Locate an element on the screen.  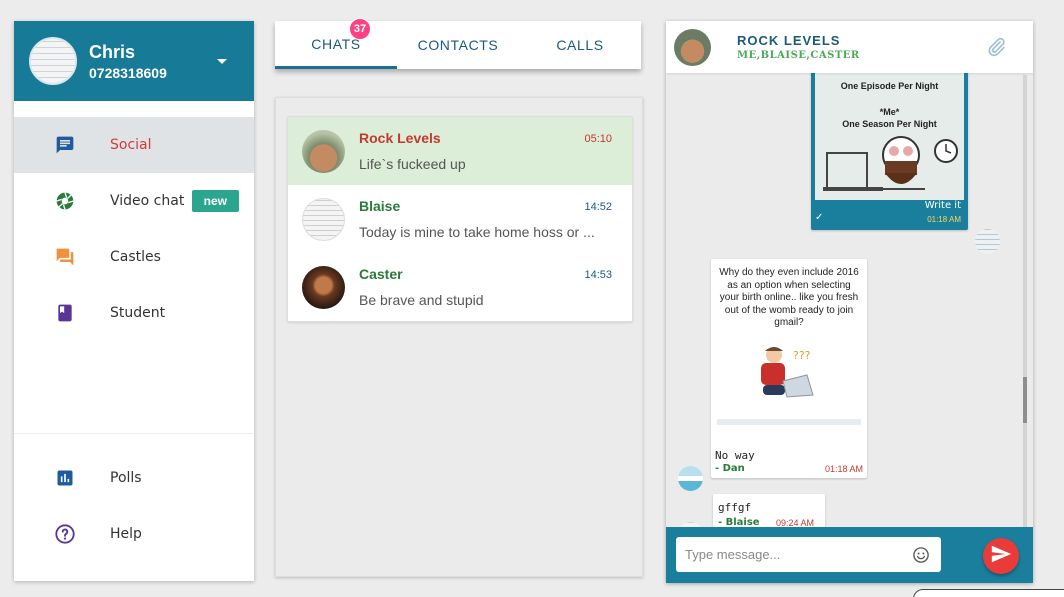
sidebar-item-polls: Polls is located at coordinates (134, 478).